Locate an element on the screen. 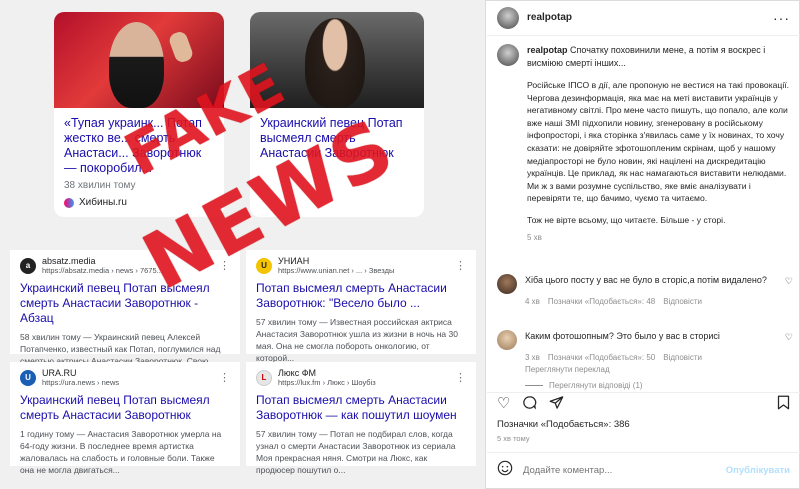 Image resolution: width=800 pixels, height=489 pixels. site-favicon-icon: L is located at coordinates (264, 377).